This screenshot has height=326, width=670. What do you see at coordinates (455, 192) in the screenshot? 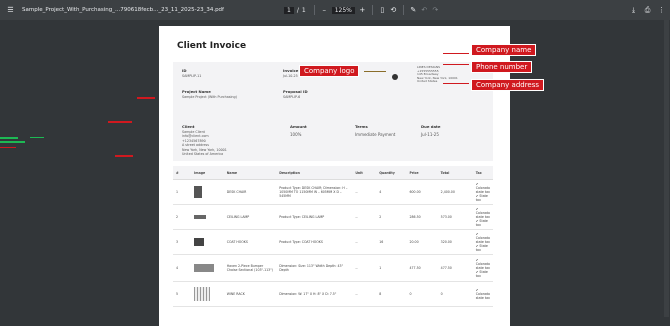
I see `row-total: 2,400.00` at bounding box center [455, 192].